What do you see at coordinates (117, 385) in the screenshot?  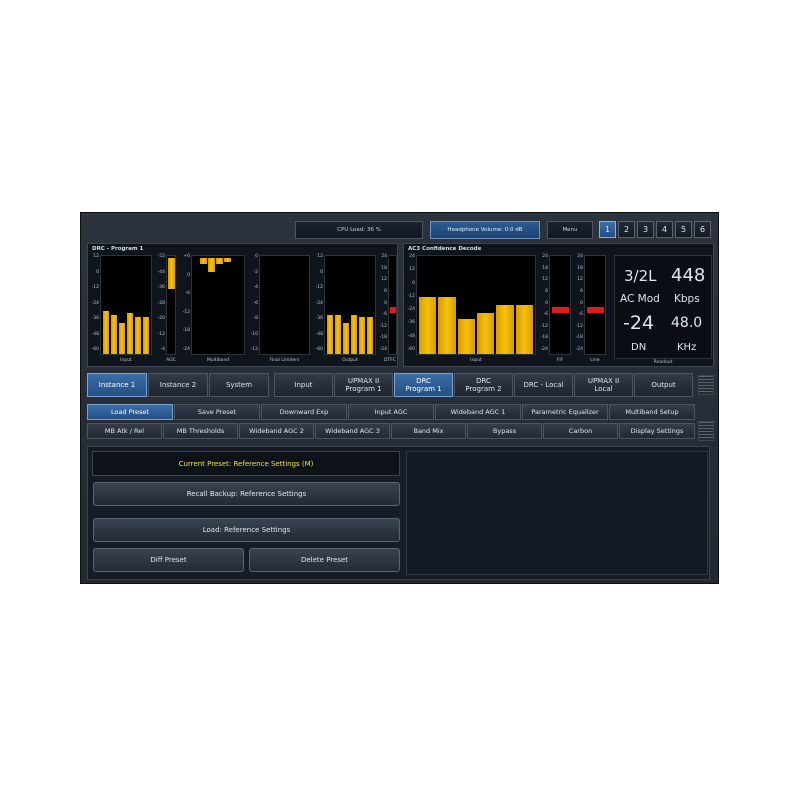 I see `instance-1-button: Instance 1` at bounding box center [117, 385].